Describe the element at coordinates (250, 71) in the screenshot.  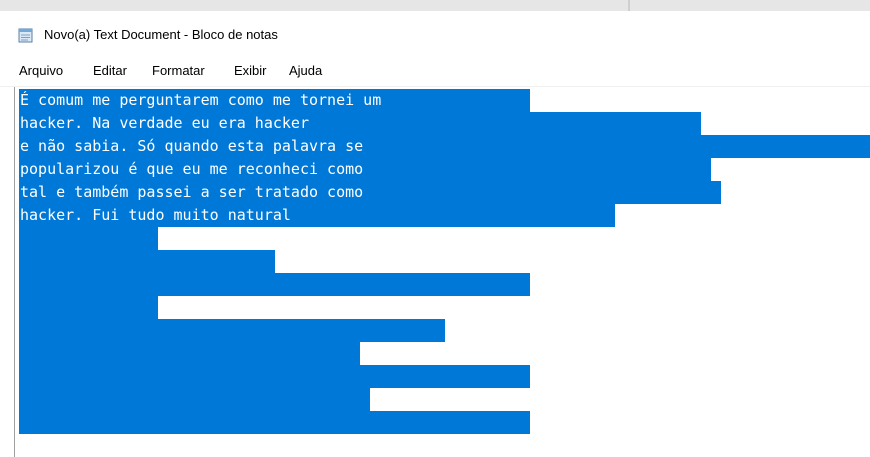
I see `menu-exibir: Exibir` at that location.